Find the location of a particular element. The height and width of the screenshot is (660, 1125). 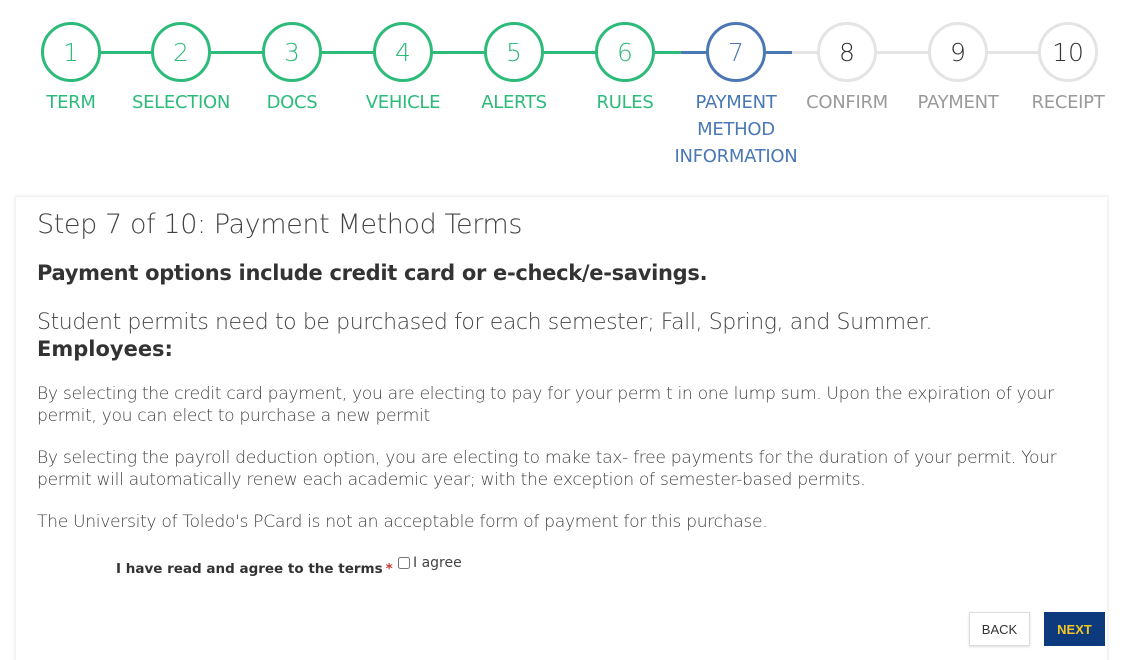

step-confirm: 8 CONFIRM is located at coordinates (847, 69).